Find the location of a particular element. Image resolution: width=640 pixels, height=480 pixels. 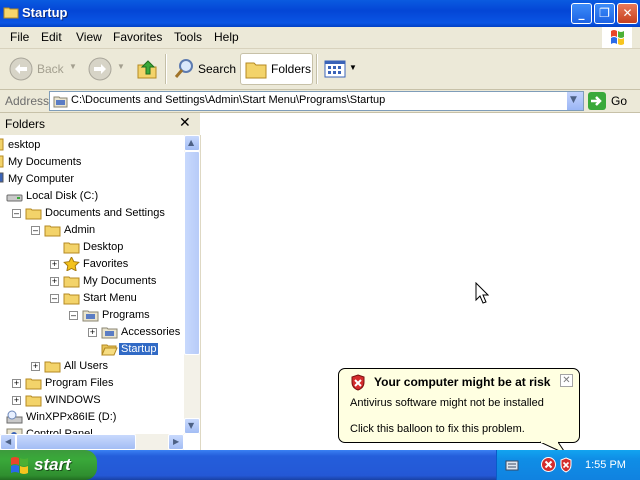

up-folder-icon is located at coordinates (147, 69).